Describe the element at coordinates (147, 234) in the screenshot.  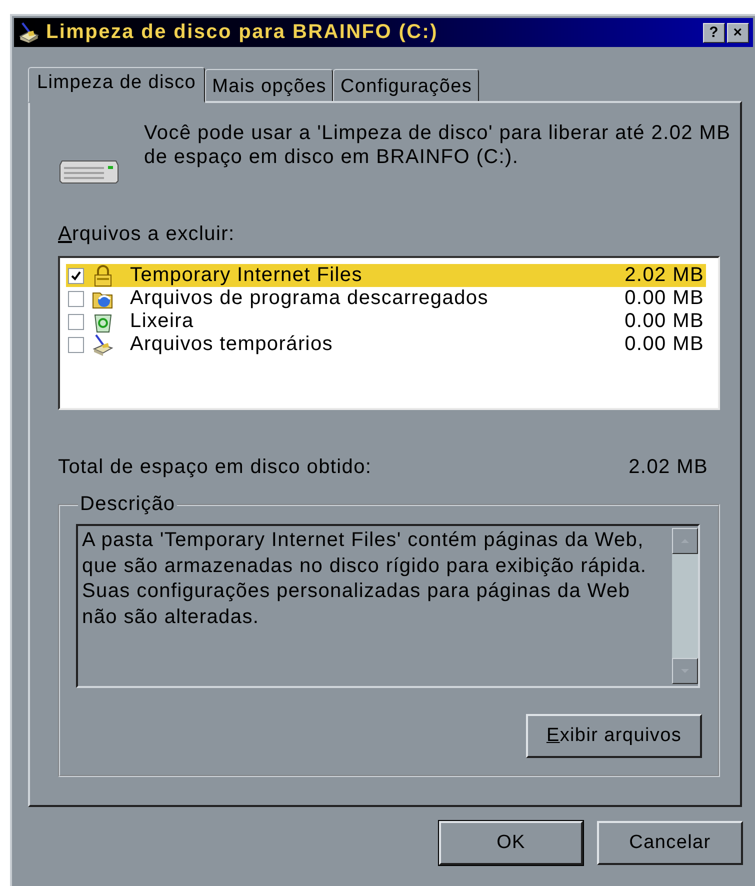
I see `files-label: Arquivos a excluir:` at that location.